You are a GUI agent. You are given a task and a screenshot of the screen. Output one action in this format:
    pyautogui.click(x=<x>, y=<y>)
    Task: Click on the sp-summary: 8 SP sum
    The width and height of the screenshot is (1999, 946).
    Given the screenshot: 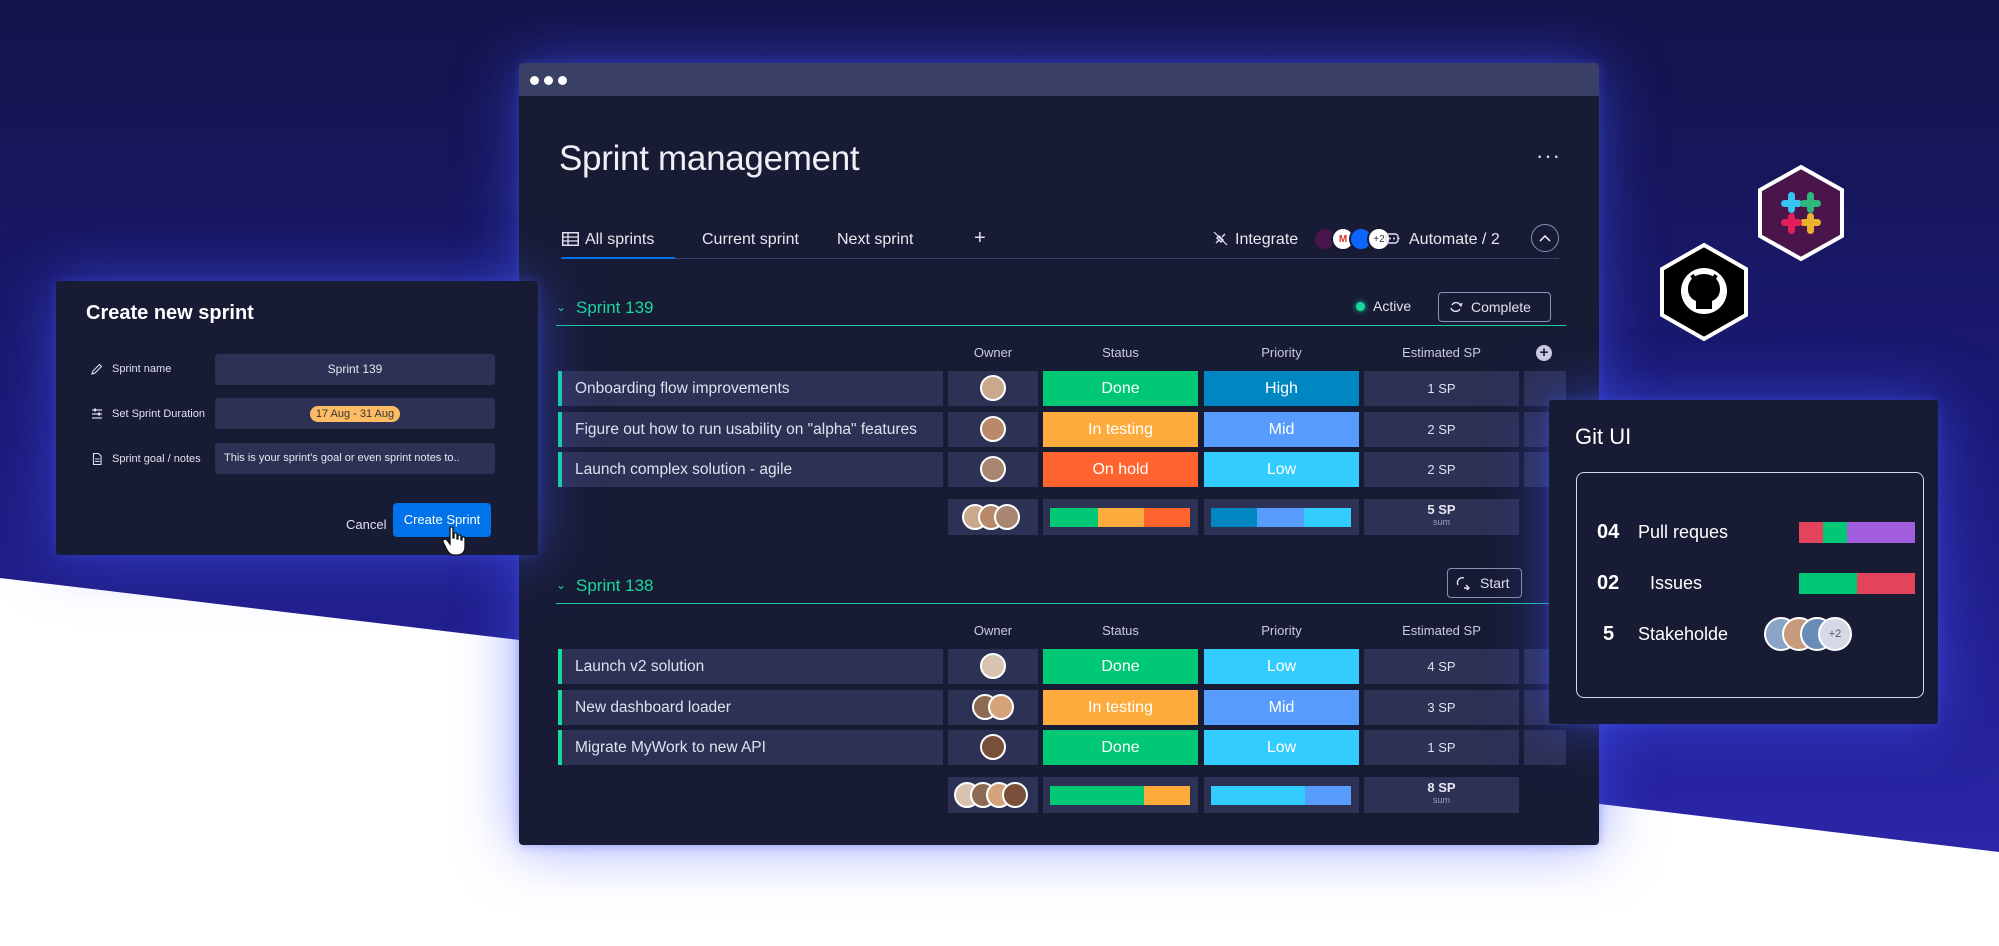 What is the action you would take?
    pyautogui.click(x=1441, y=795)
    